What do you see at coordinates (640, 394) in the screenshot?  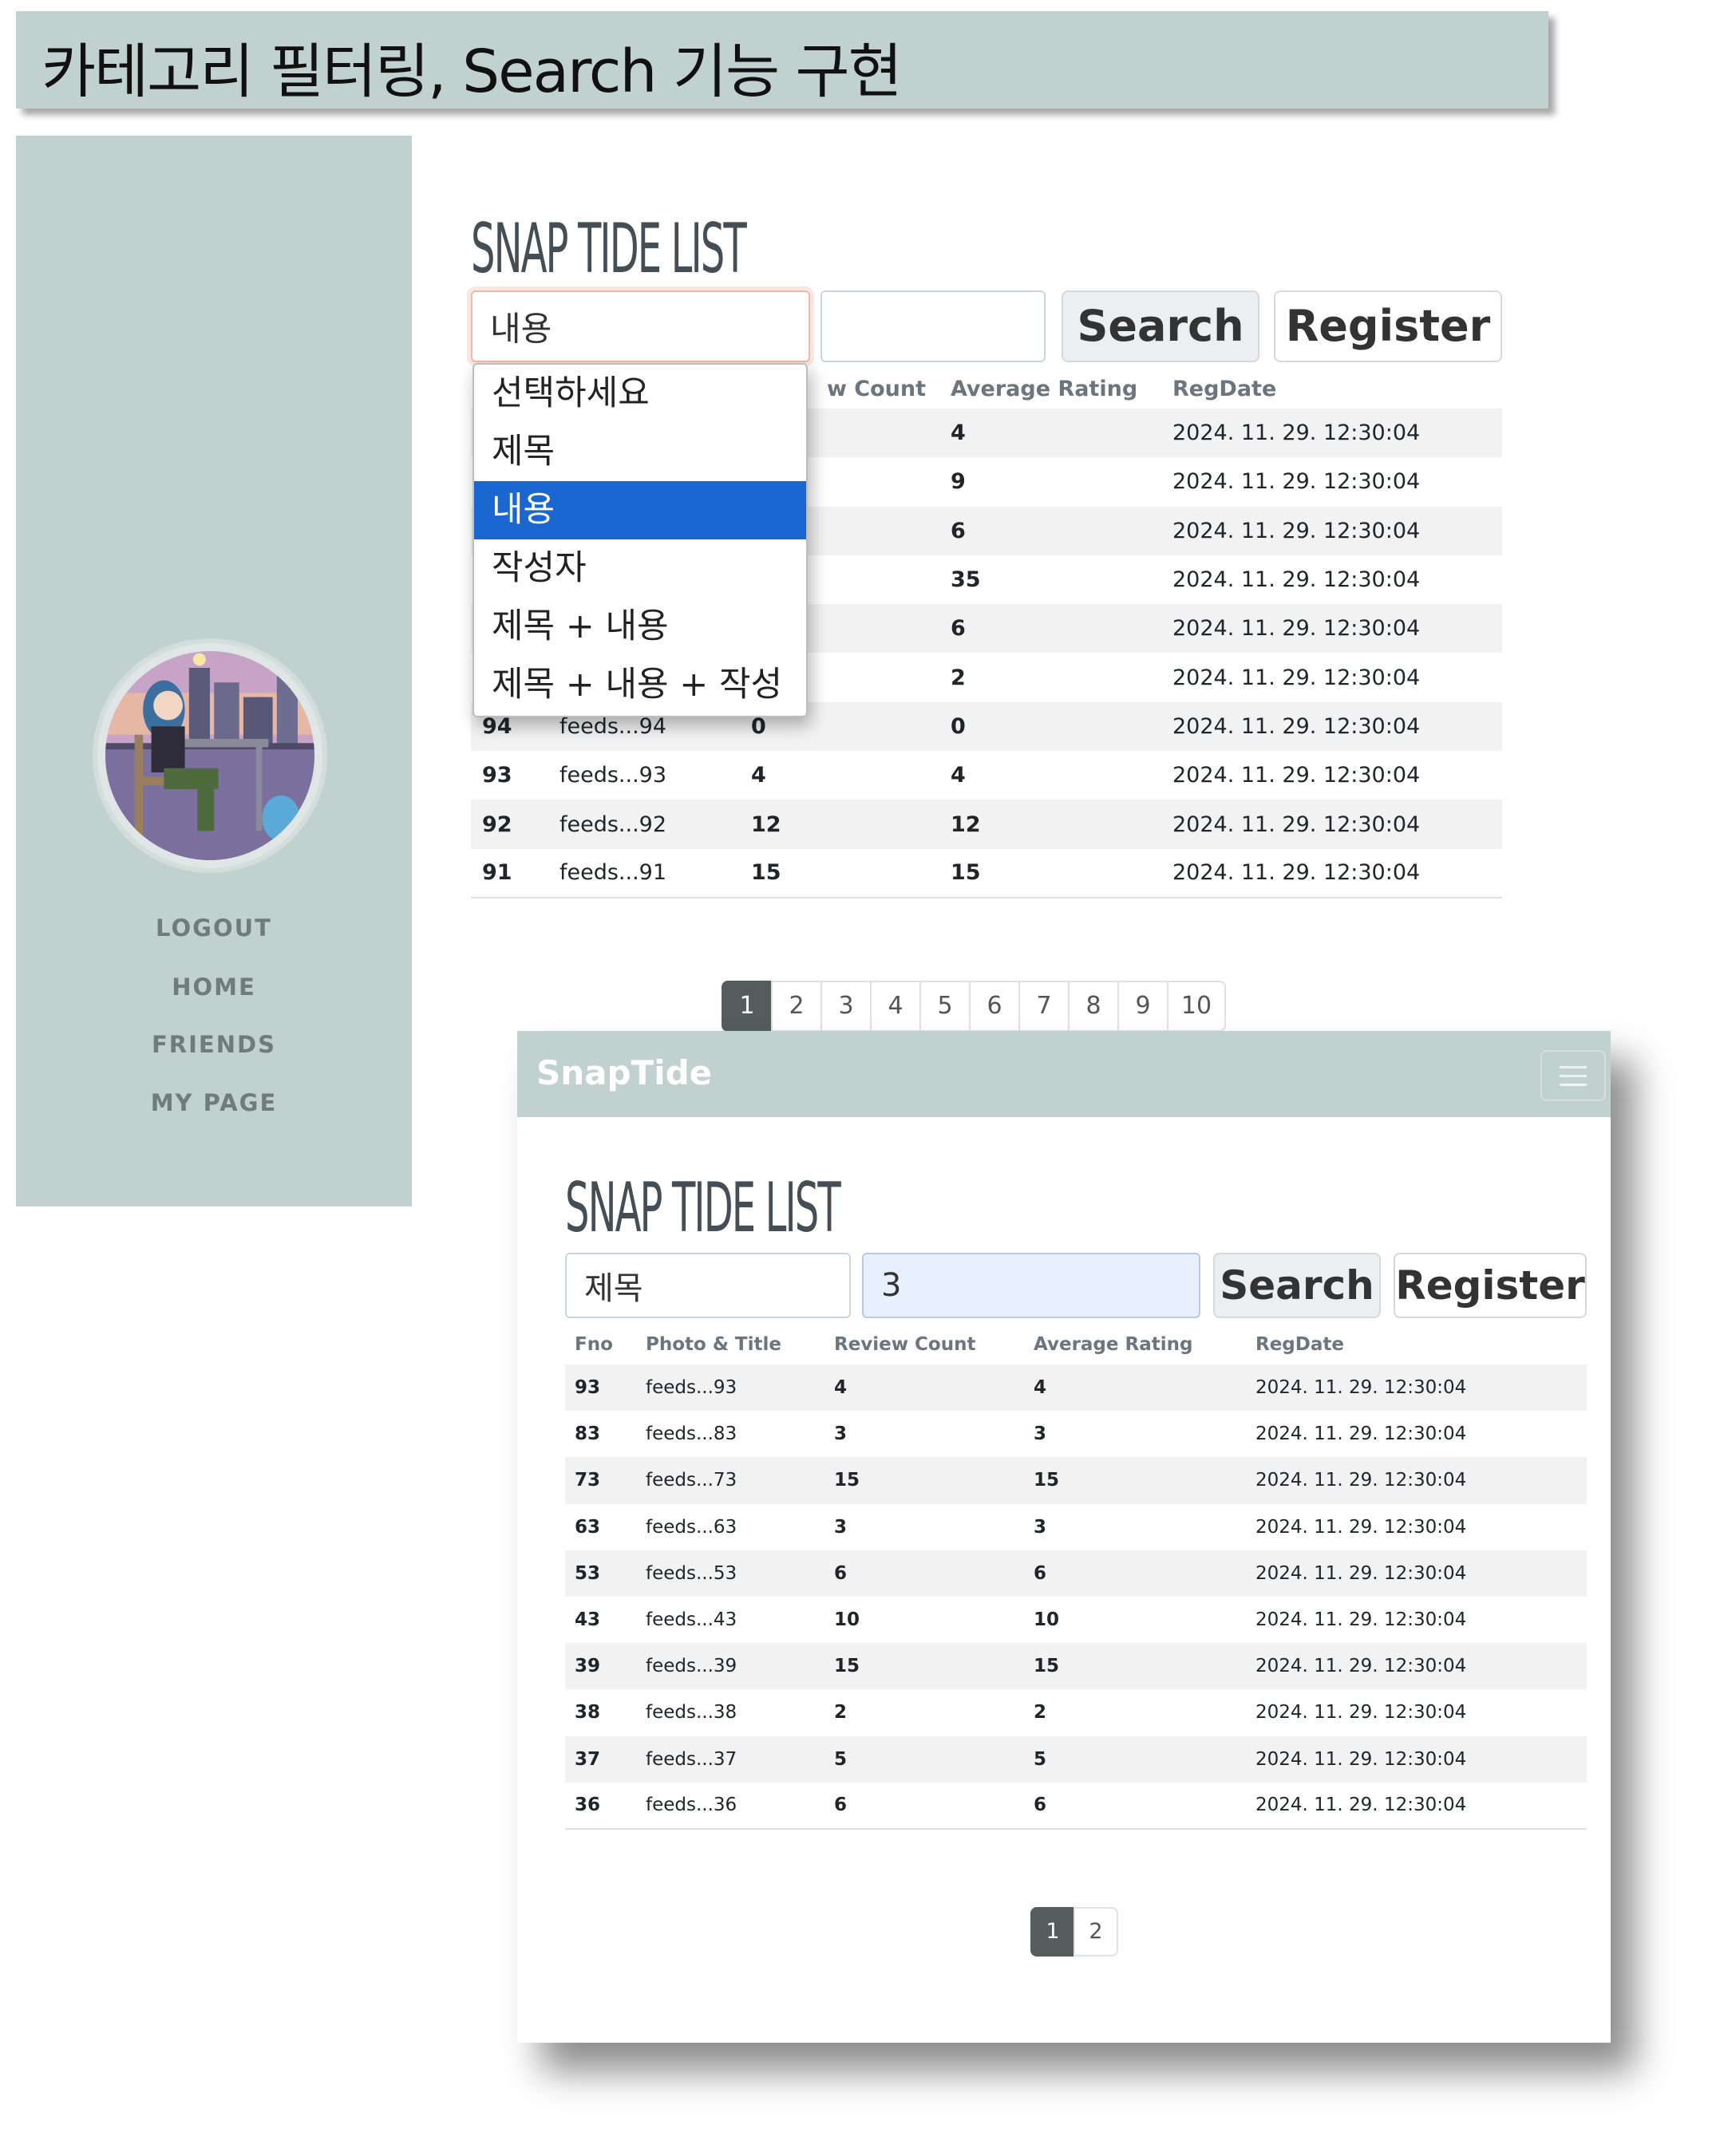 I see `dropdown-option: 선택하세요` at bounding box center [640, 394].